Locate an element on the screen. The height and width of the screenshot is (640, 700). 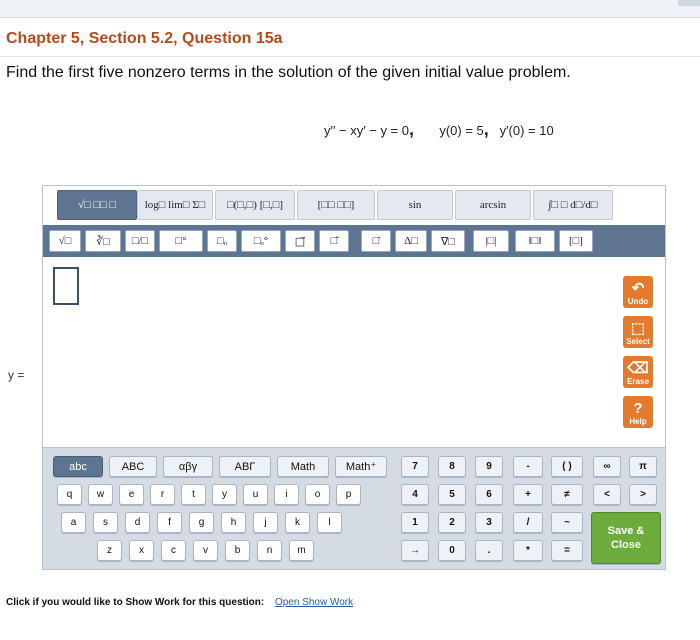
page-title: Chapter 5, Section 5.2, Question 15a is located at coordinates (144, 38).